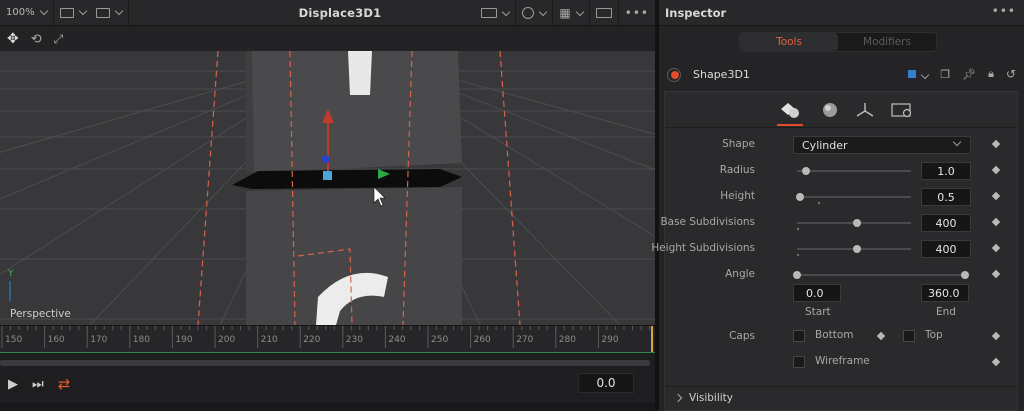 The height and width of the screenshot is (411, 1024). I want to click on visibility-label: Visibility, so click(711, 398).